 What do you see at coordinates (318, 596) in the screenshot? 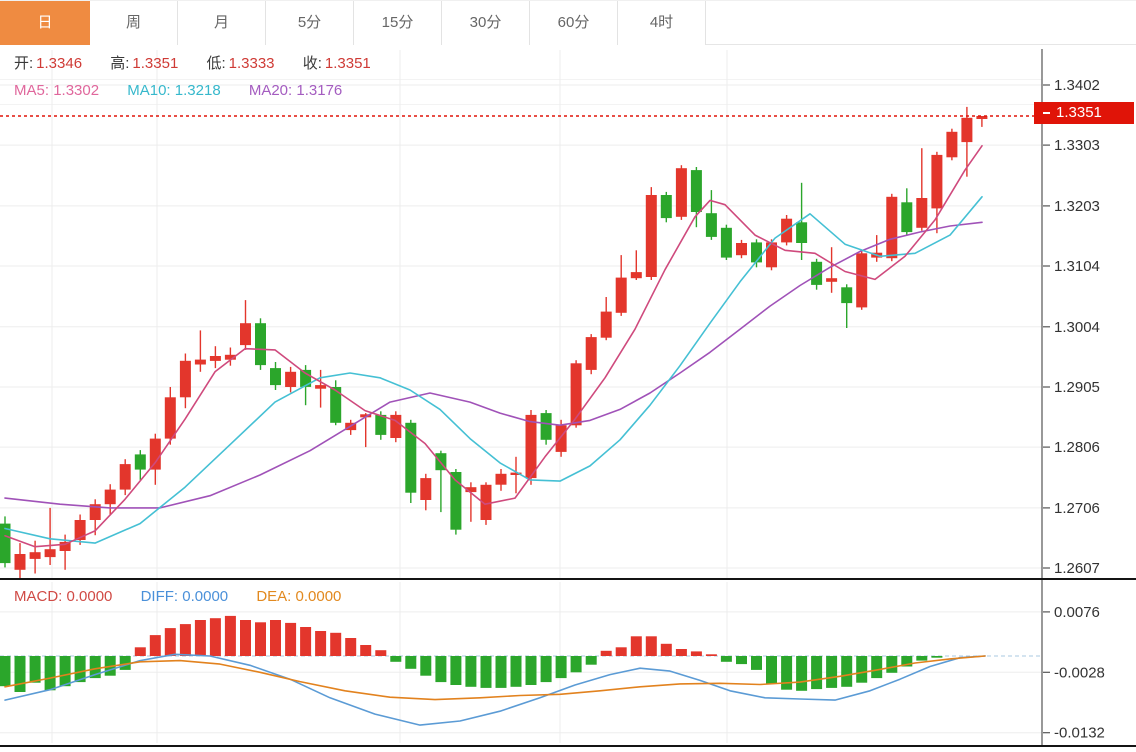
I see `dea-value: 0.0000` at bounding box center [318, 596].